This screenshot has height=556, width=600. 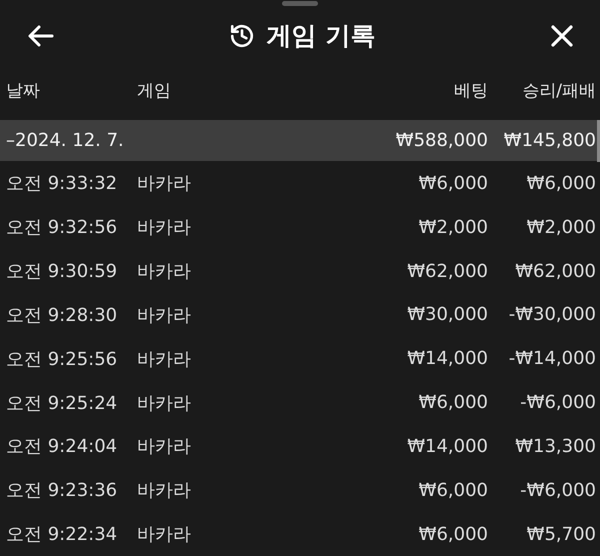 What do you see at coordinates (62, 315) in the screenshot?
I see `time-cell-text: 오전 9:28:30` at bounding box center [62, 315].